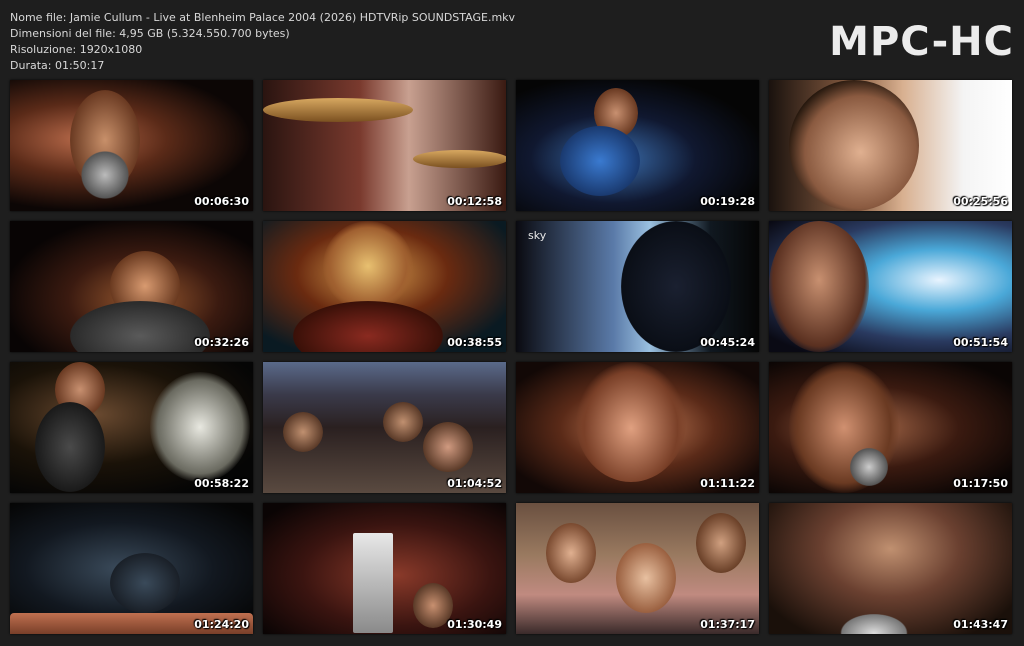  I want to click on resolution-line: Risoluzione: 1920x1080, so click(76, 49).